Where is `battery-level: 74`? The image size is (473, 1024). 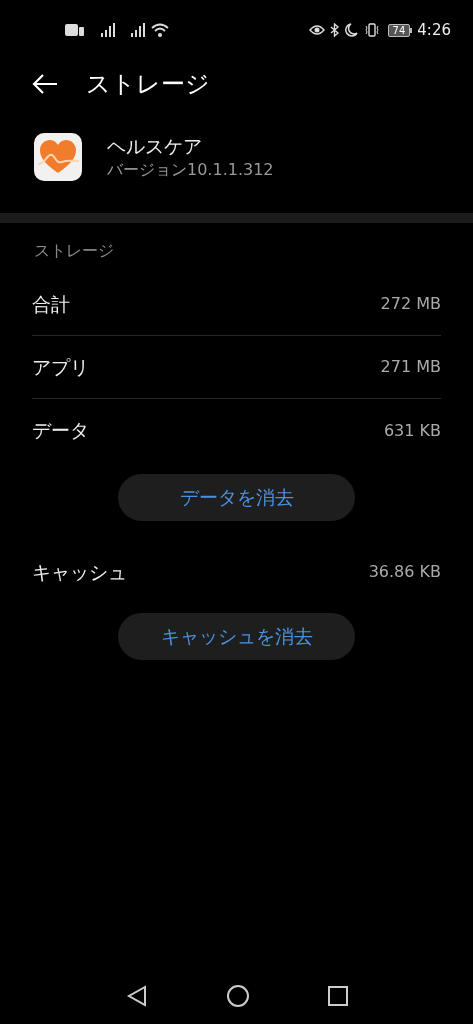 battery-level: 74 is located at coordinates (399, 30).